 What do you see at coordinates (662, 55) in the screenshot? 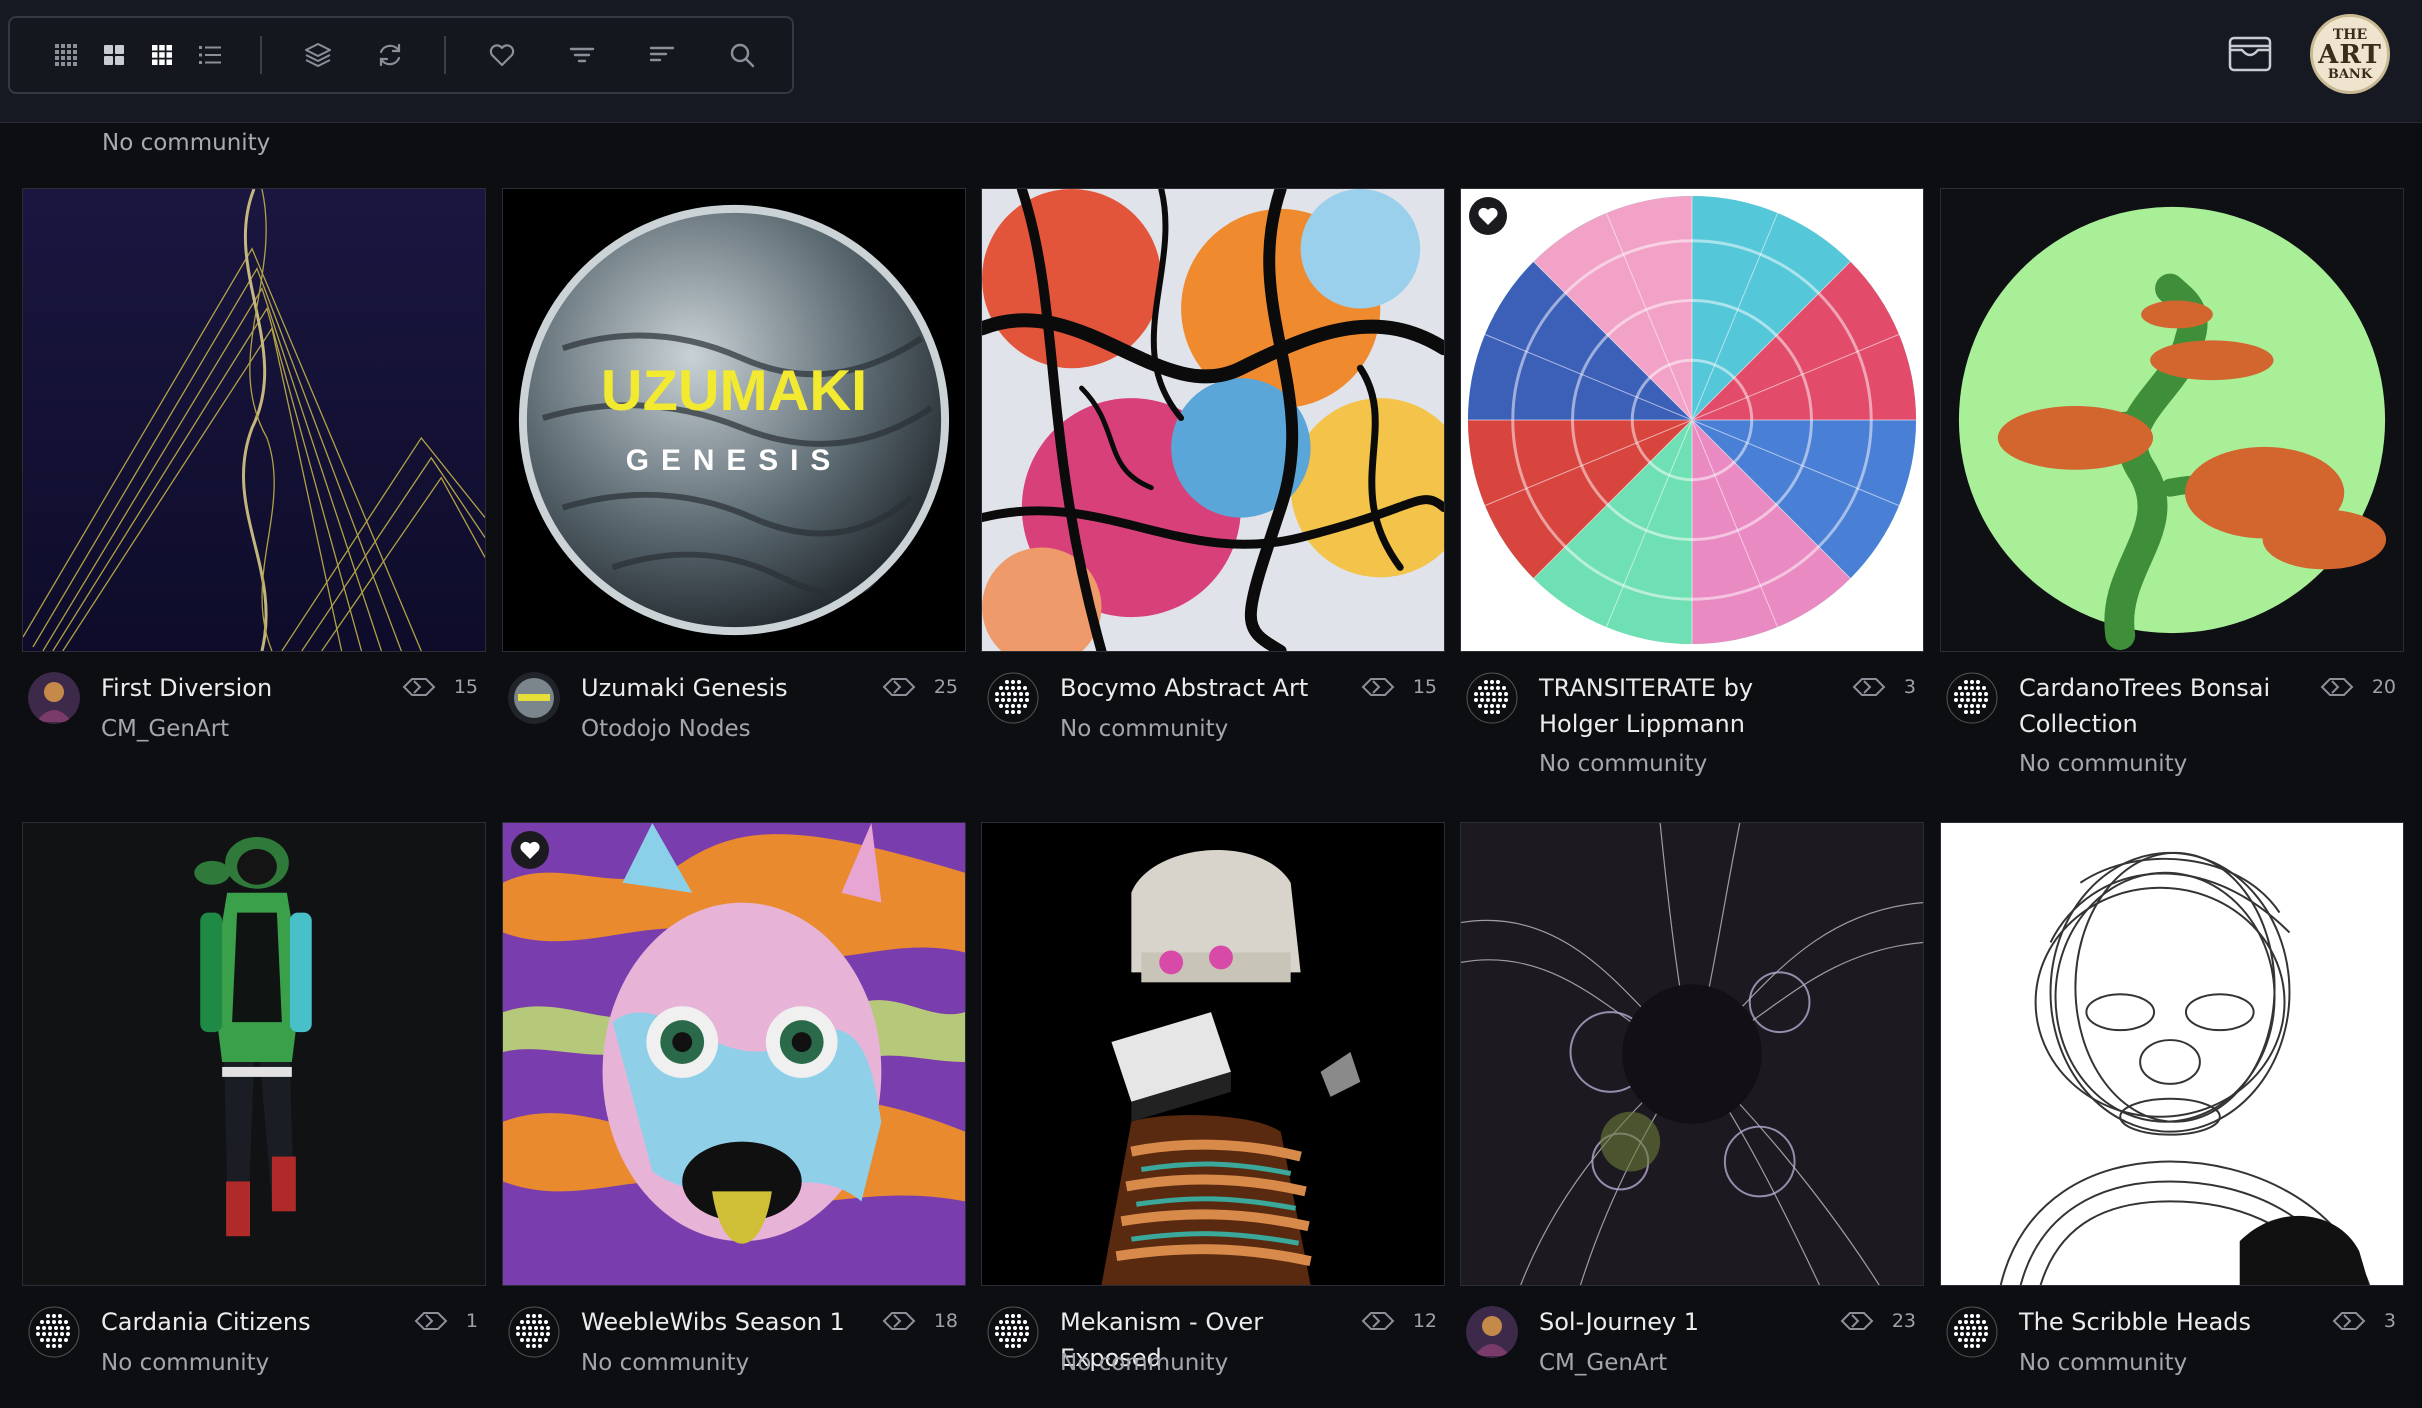
I see `sort-icon` at bounding box center [662, 55].